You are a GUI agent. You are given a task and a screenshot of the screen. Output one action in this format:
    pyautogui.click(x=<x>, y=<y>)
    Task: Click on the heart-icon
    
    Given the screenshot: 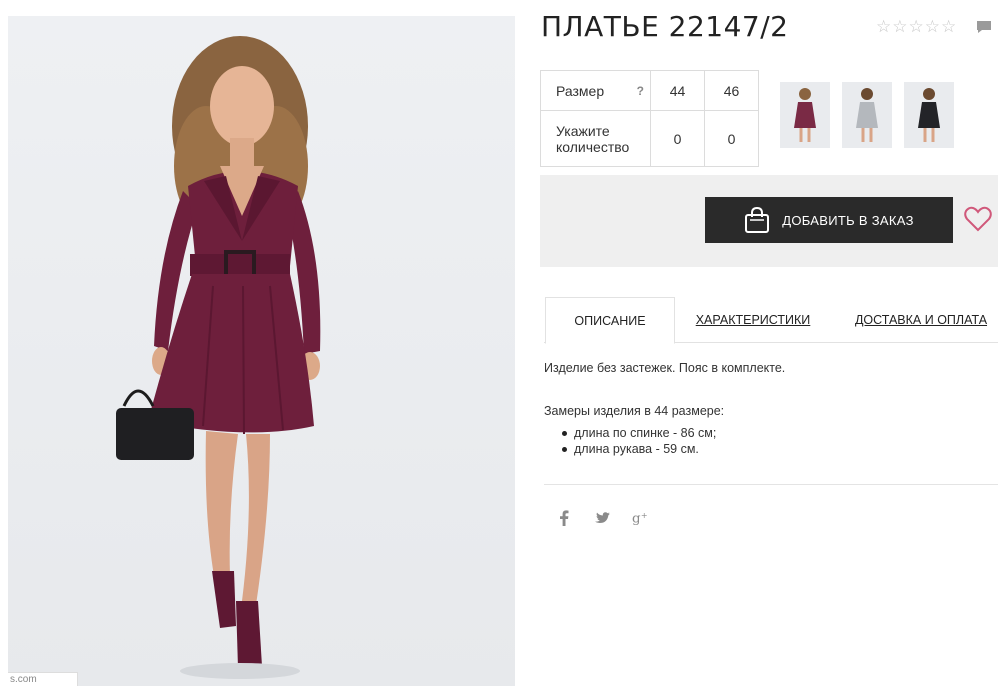 What is the action you would take?
    pyautogui.click(x=978, y=219)
    